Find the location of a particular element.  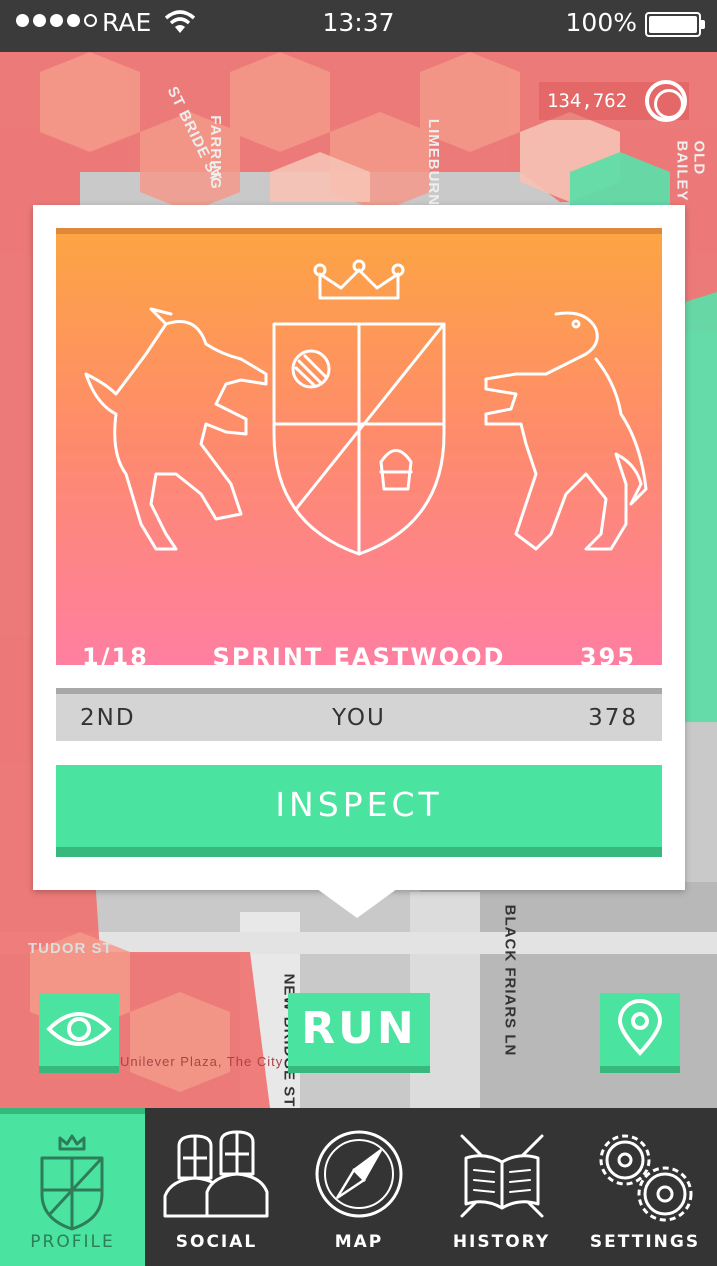

view-button is located at coordinates (79, 1033).